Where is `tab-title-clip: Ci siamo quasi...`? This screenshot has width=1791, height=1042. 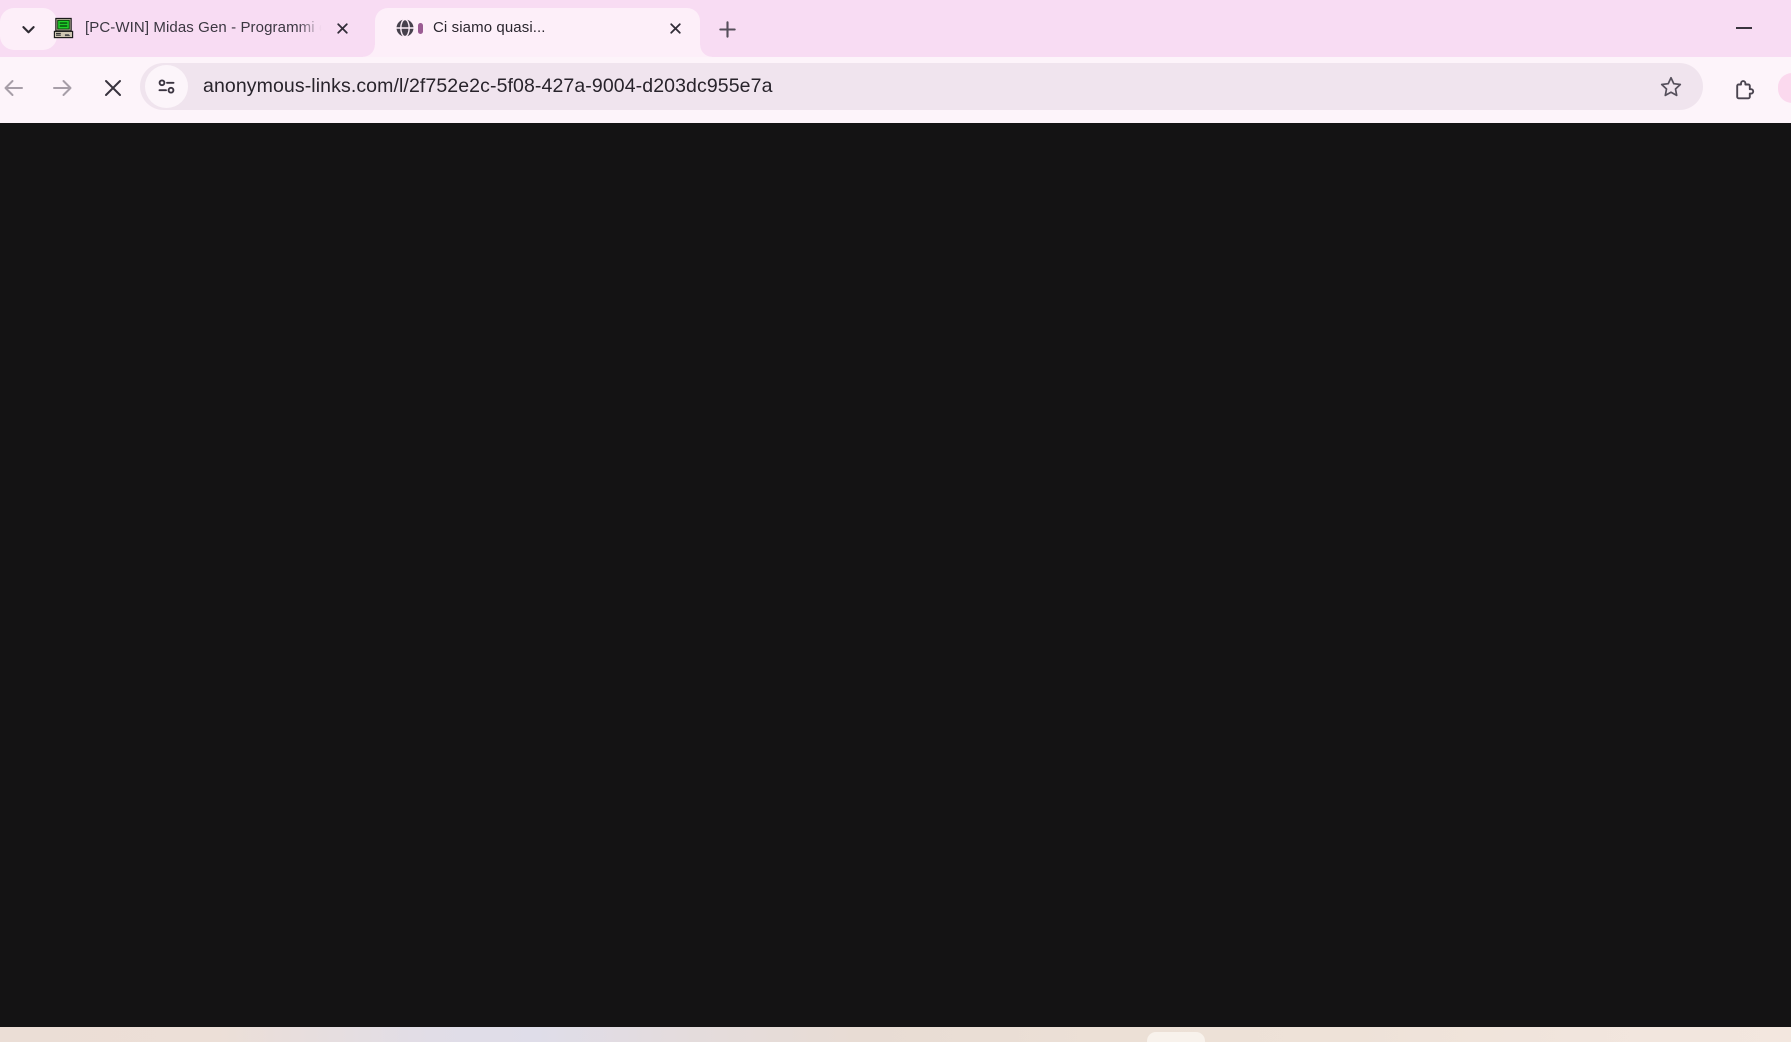
tab-title-clip: Ci siamo quasi... is located at coordinates (545, 28).